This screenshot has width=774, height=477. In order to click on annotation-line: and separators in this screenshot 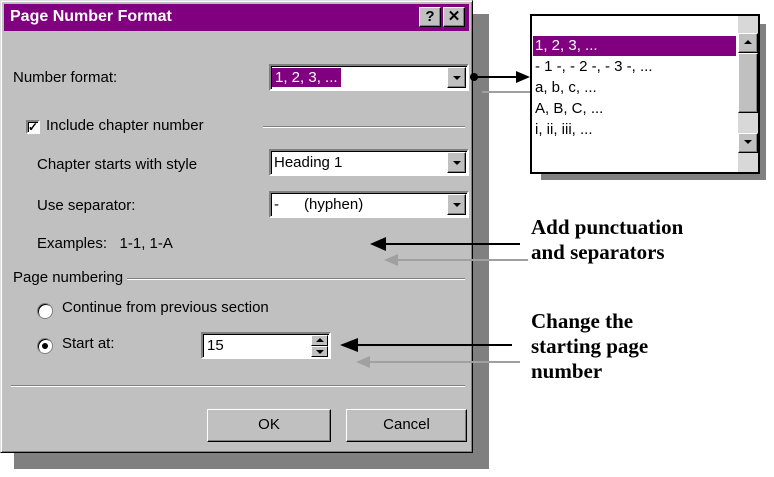, I will do `click(598, 252)`.